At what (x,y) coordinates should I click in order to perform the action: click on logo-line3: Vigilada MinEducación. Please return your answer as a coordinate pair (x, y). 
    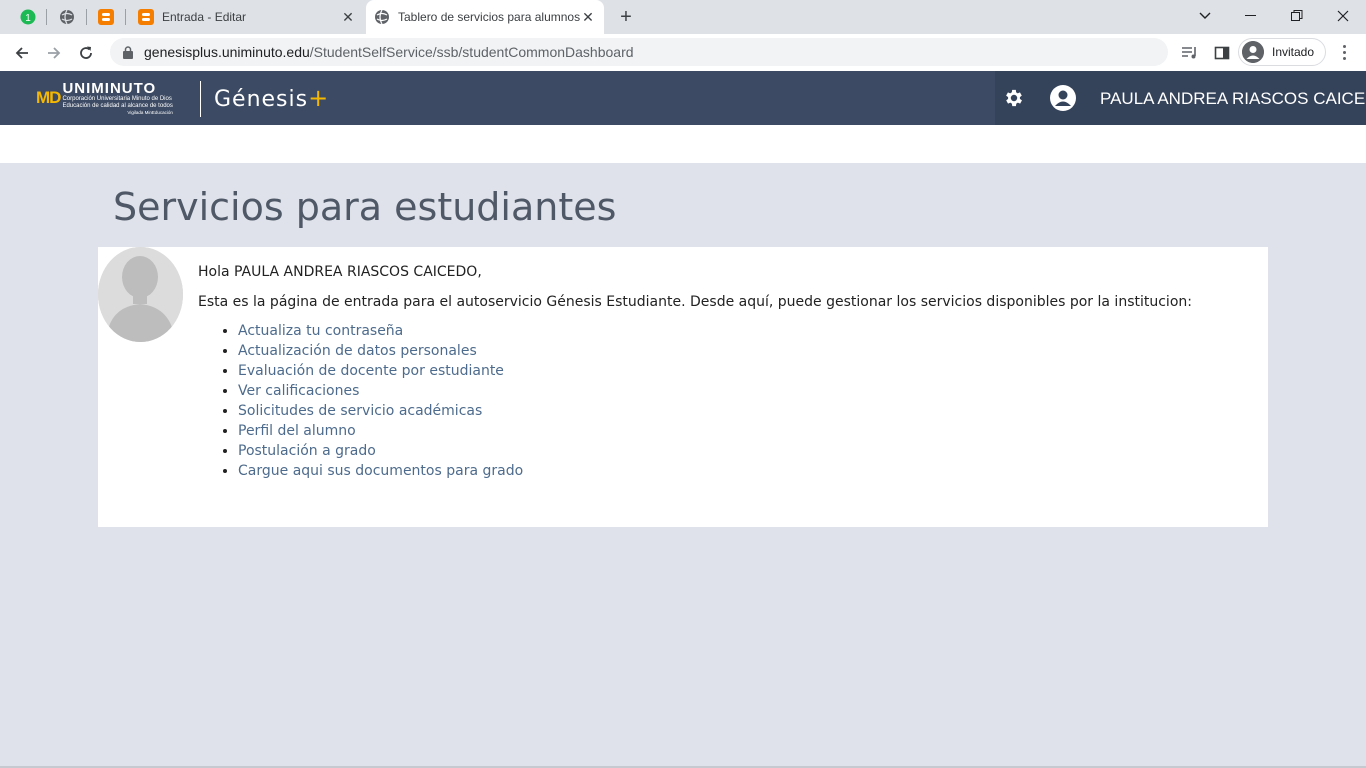
    Looking at the image, I should click on (150, 112).